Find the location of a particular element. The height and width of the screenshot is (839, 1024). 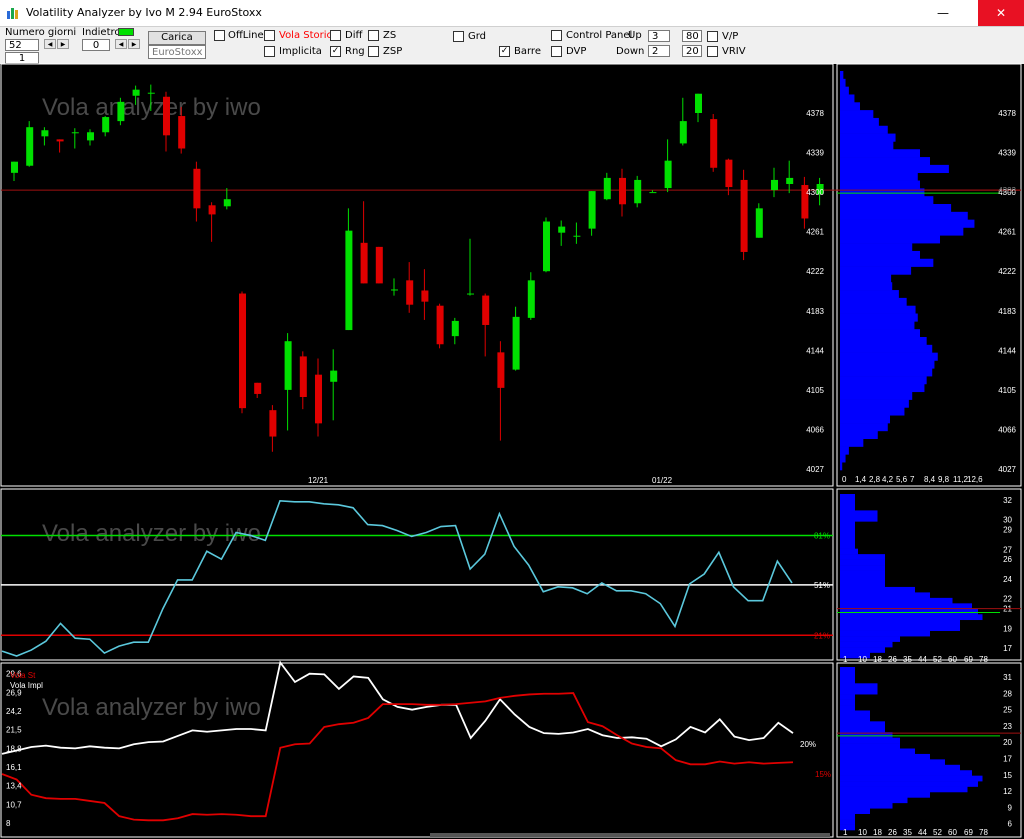

idist-x-tick: 18 is located at coordinates (877, 832).